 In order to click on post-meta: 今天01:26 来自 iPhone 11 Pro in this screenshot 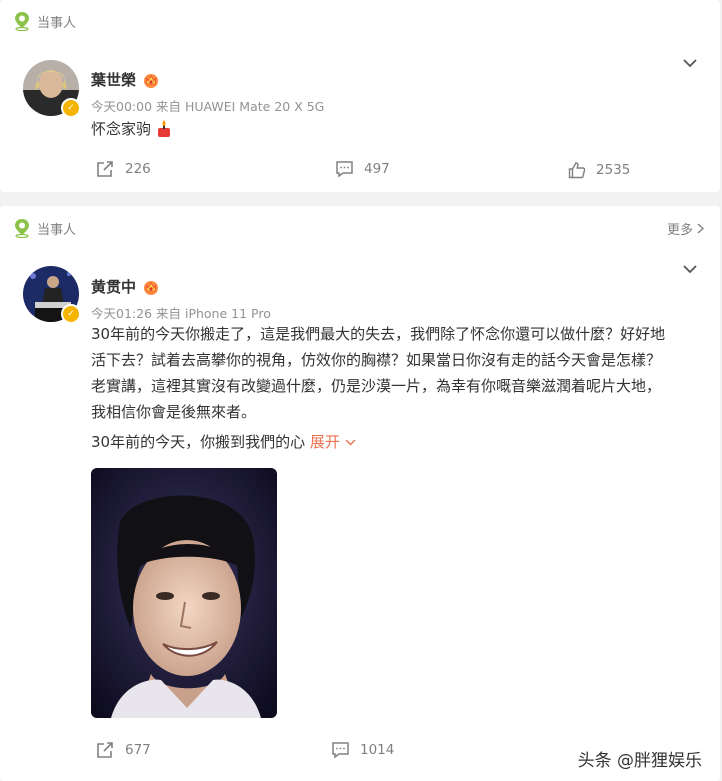, I will do `click(181, 313)`.